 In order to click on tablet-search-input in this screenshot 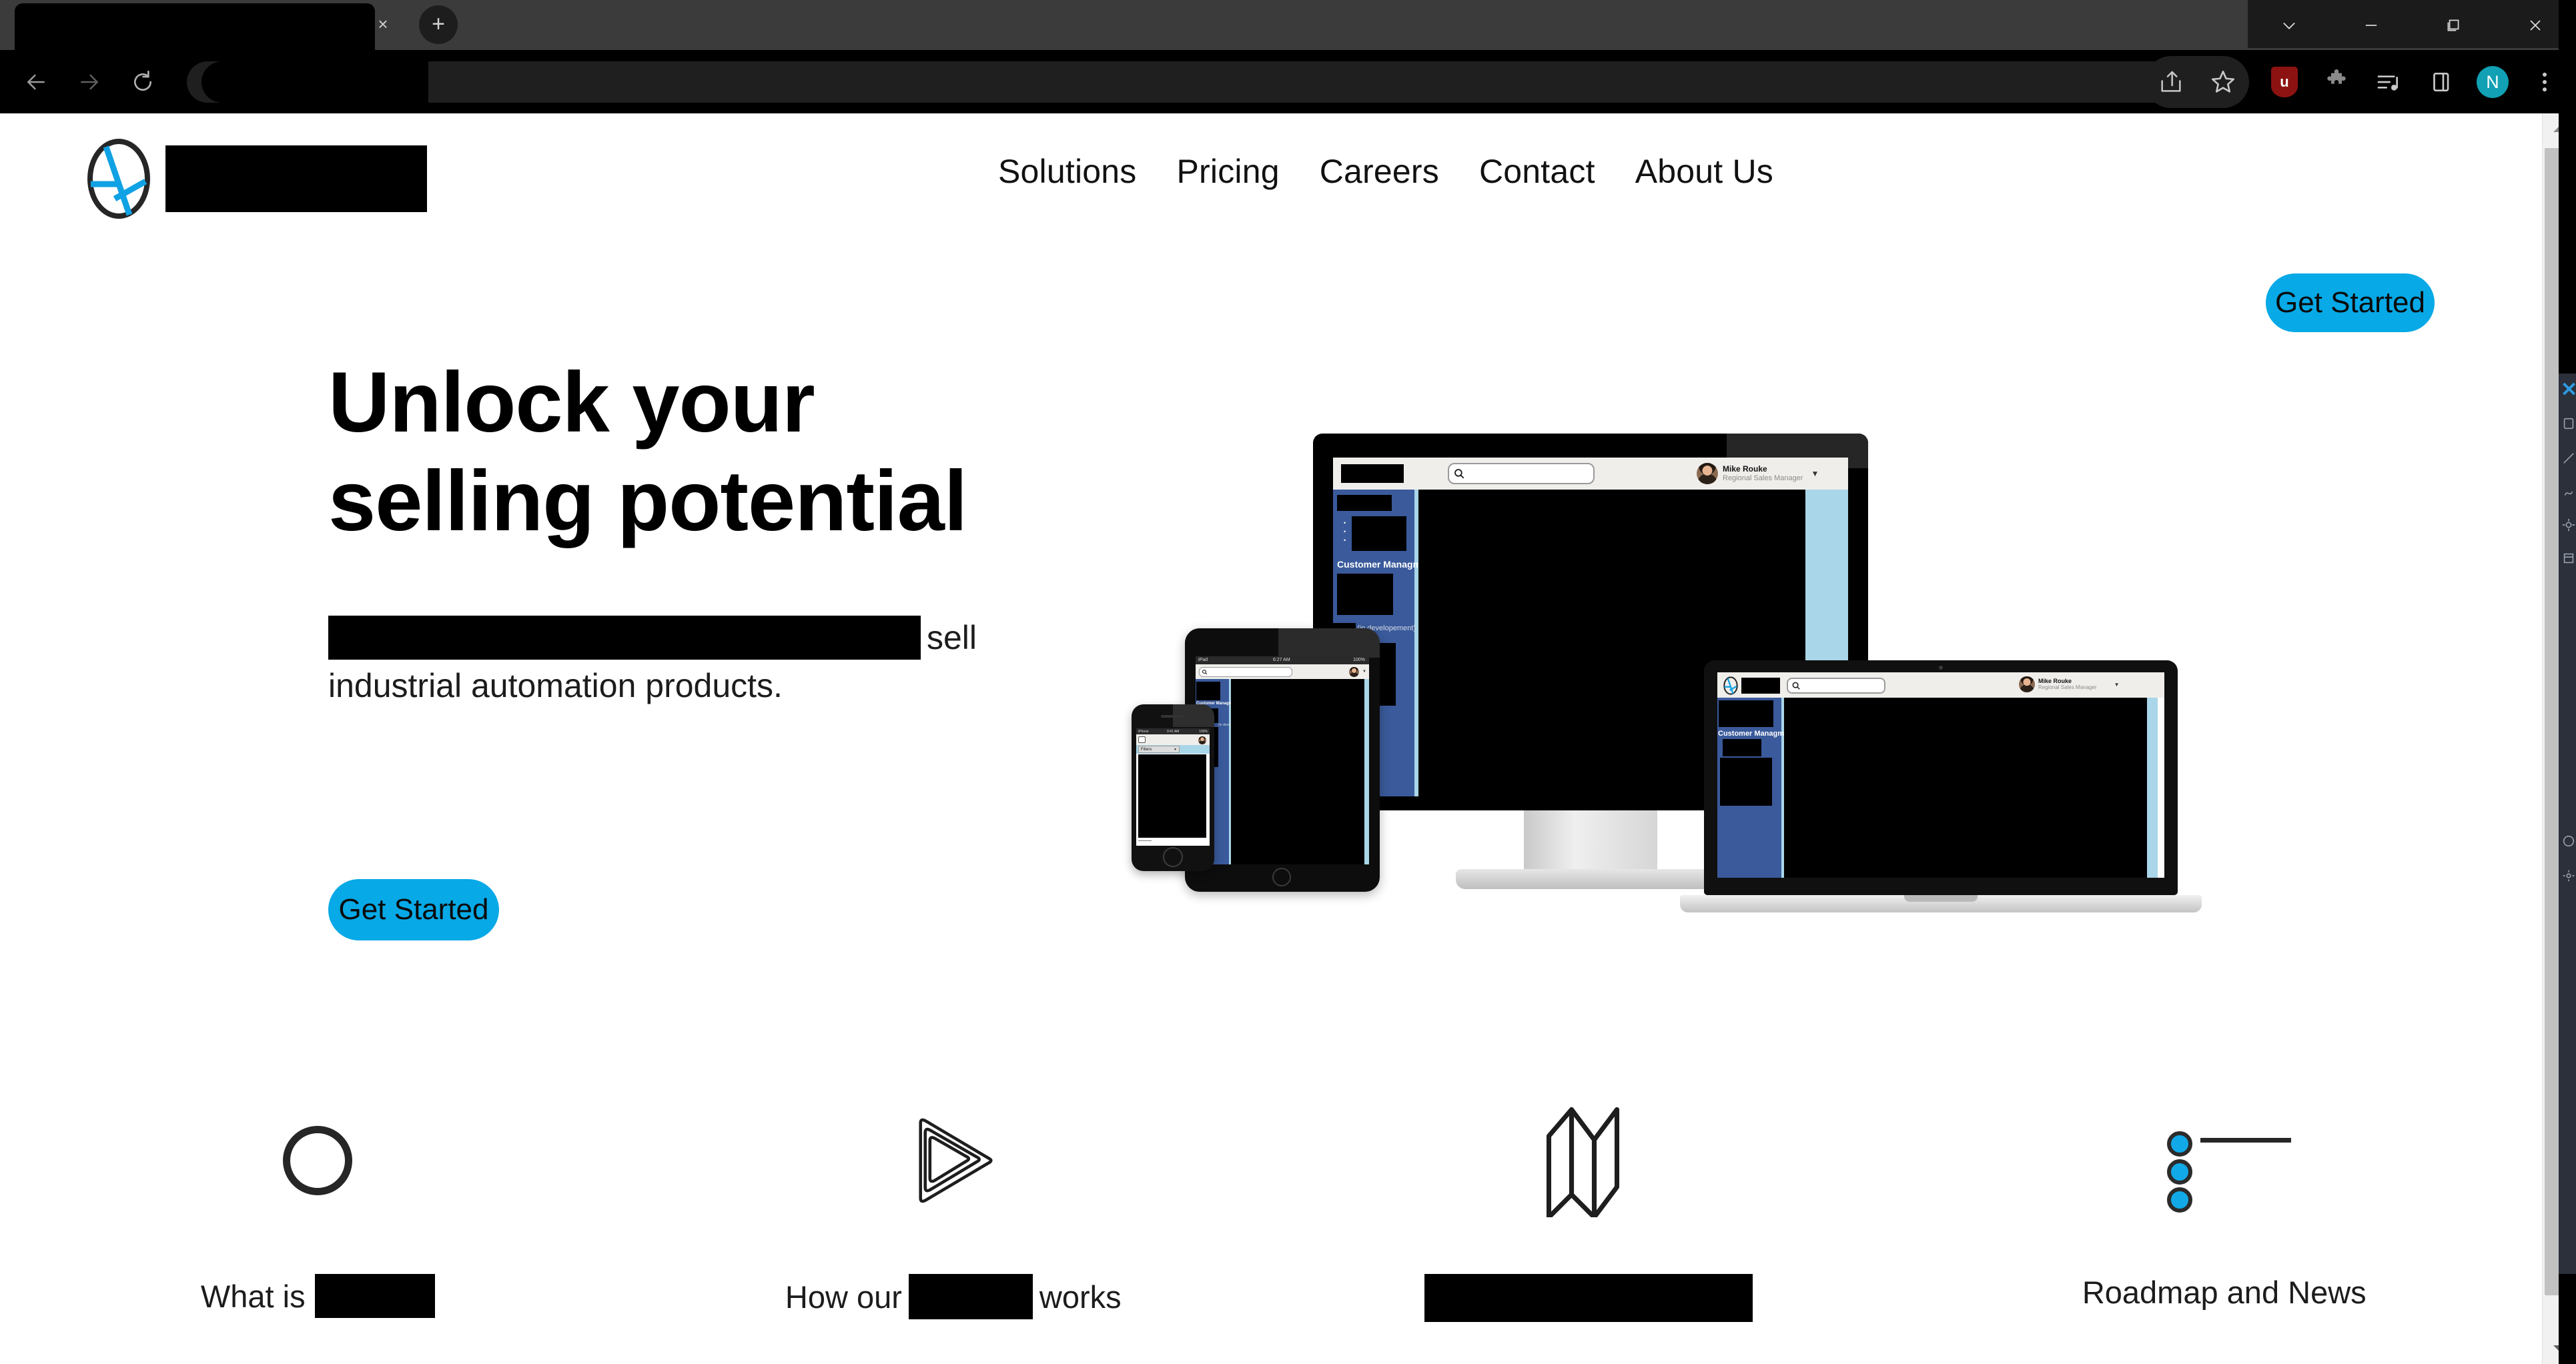, I will do `click(1245, 672)`.